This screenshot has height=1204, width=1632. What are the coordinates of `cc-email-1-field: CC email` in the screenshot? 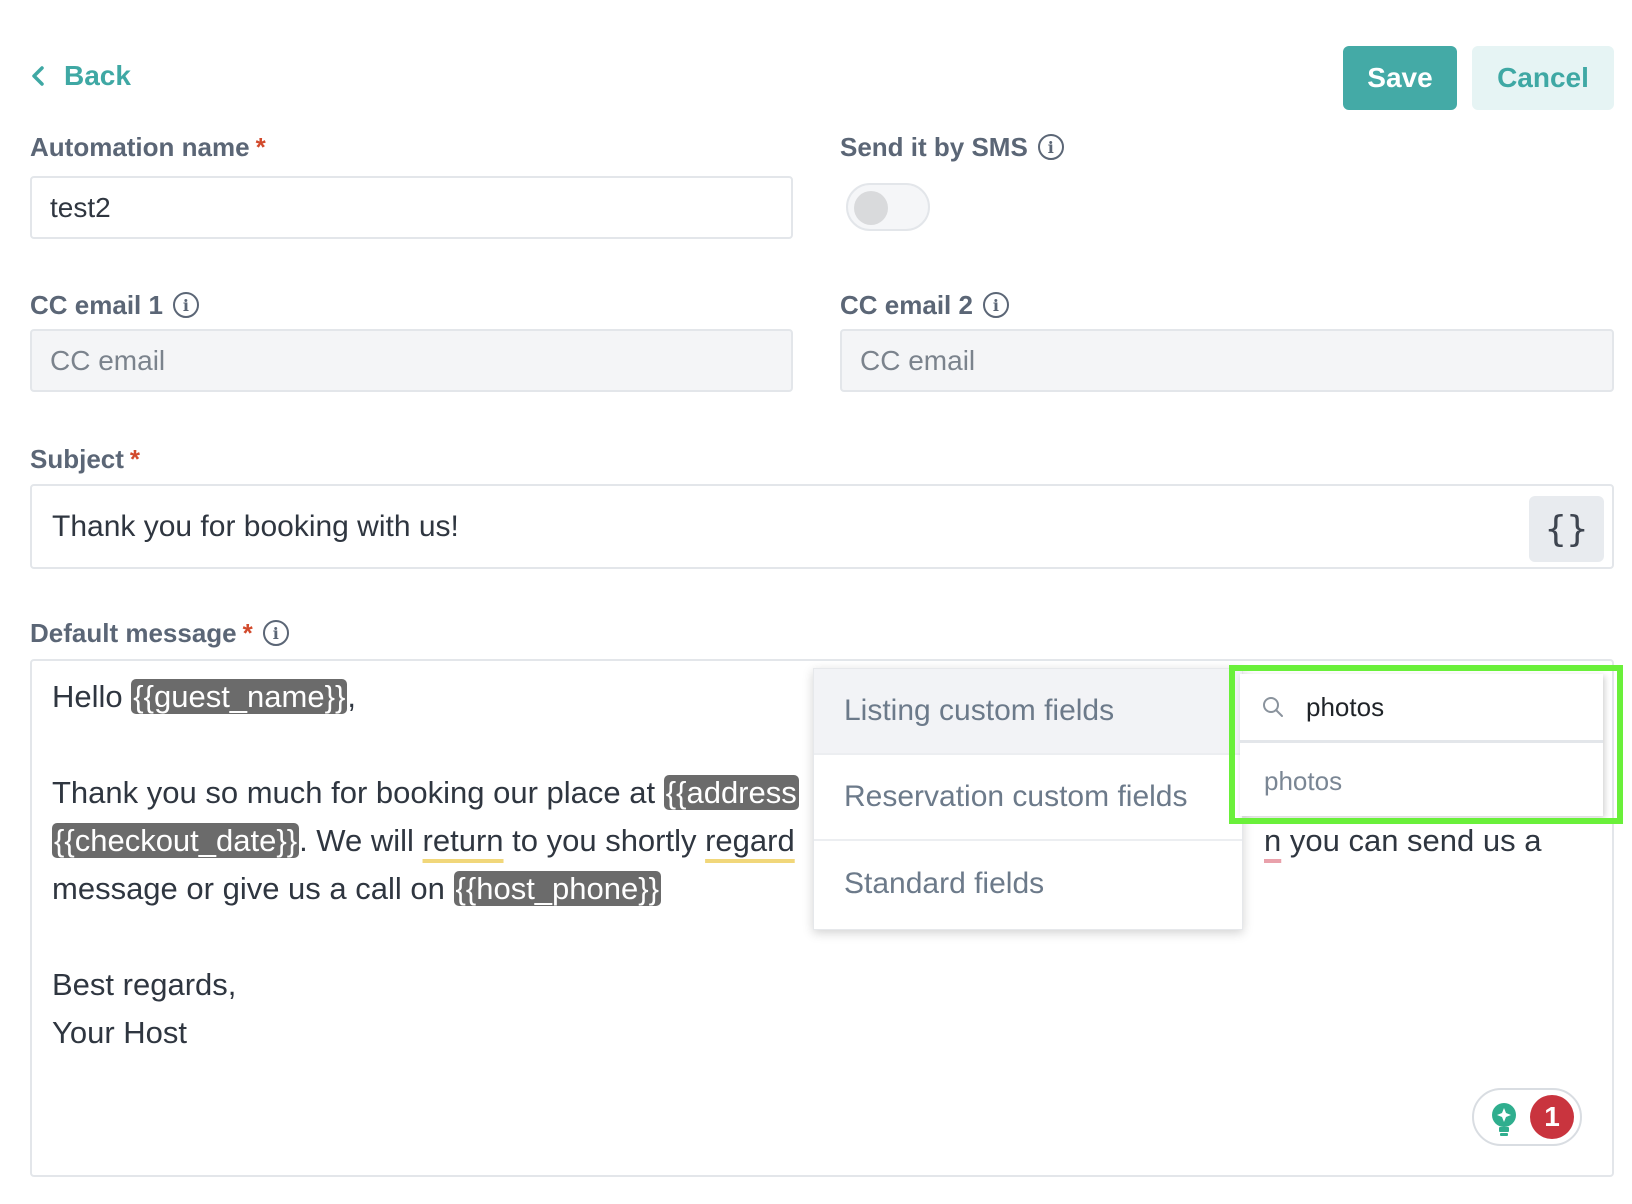 It's located at (411, 360).